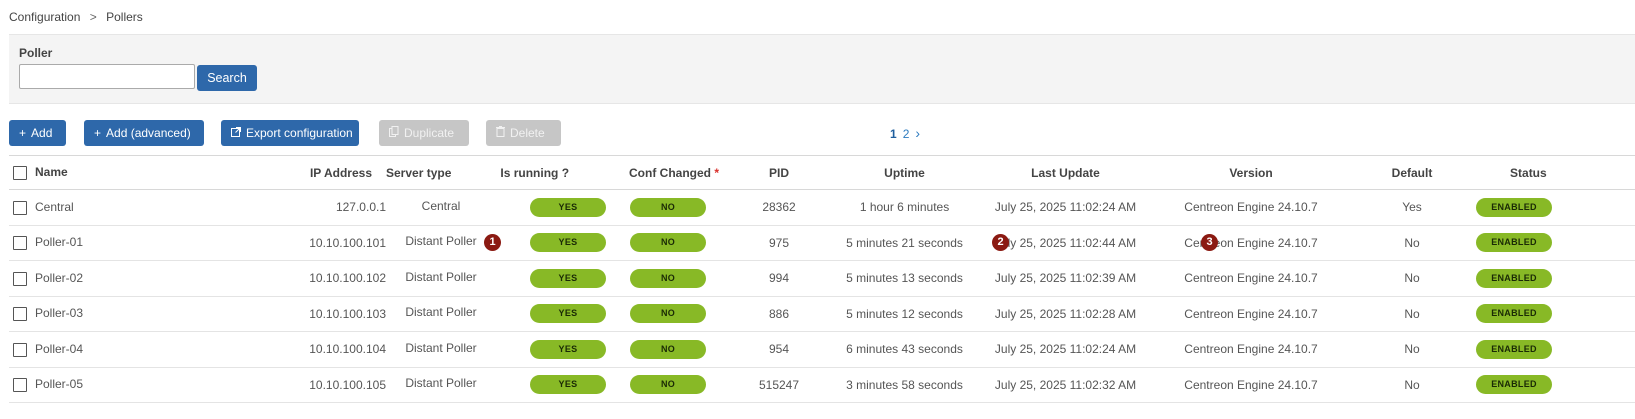  I want to click on cell-name: Central, so click(109, 207).